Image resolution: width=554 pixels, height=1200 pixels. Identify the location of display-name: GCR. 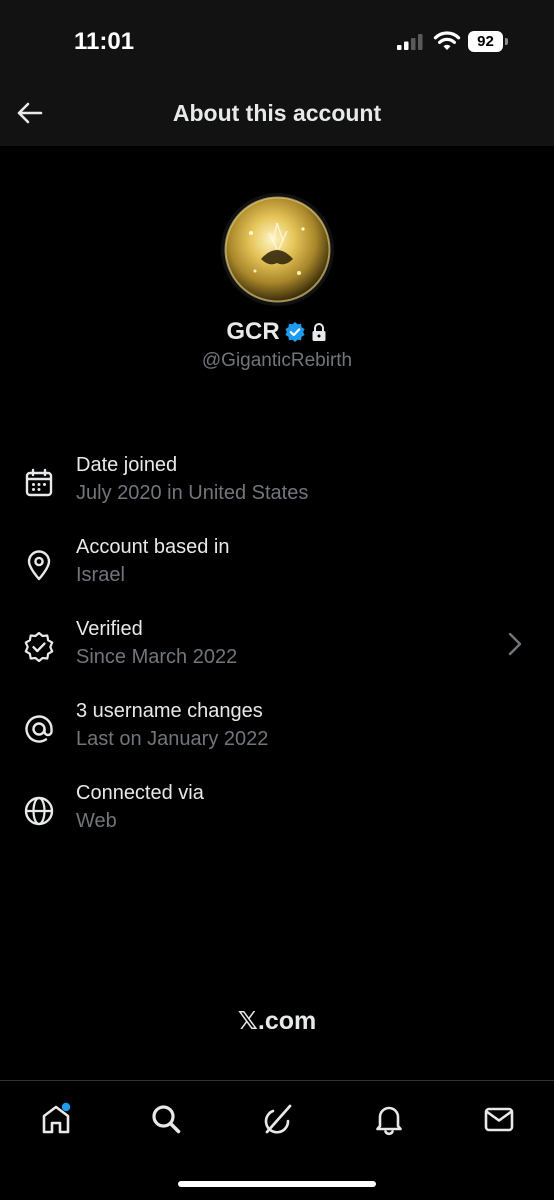
(253, 331).